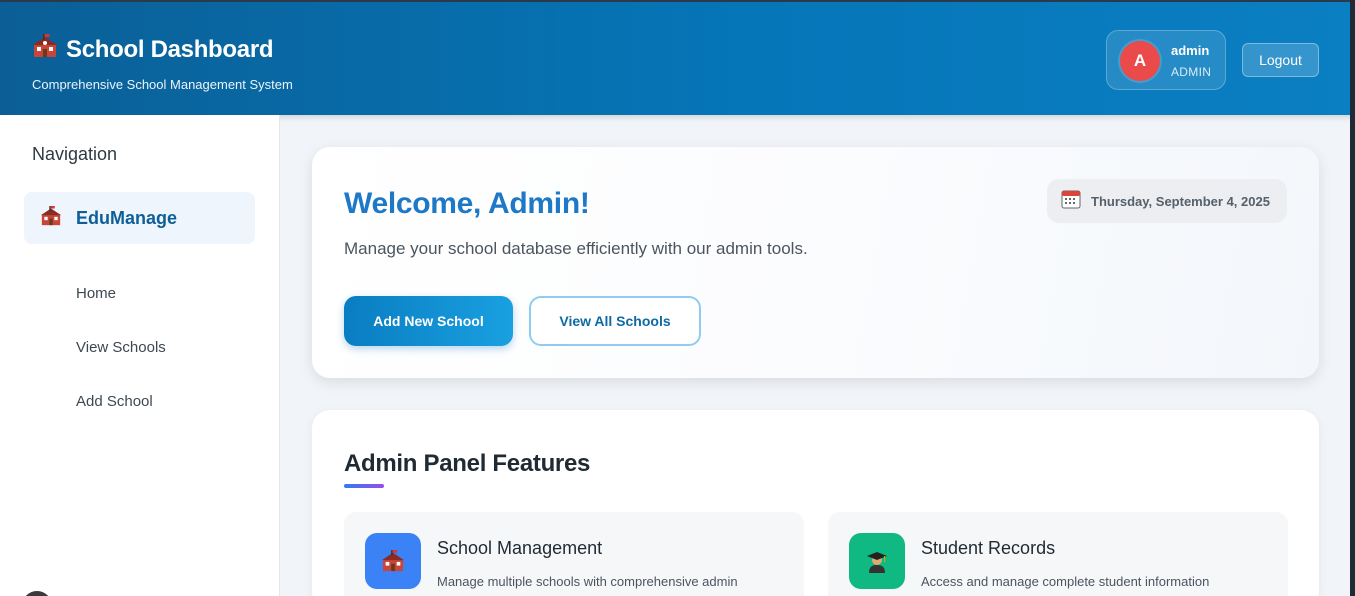 This screenshot has height=596, width=1355. What do you see at coordinates (988, 548) in the screenshot?
I see `feature-title: Student Records` at bounding box center [988, 548].